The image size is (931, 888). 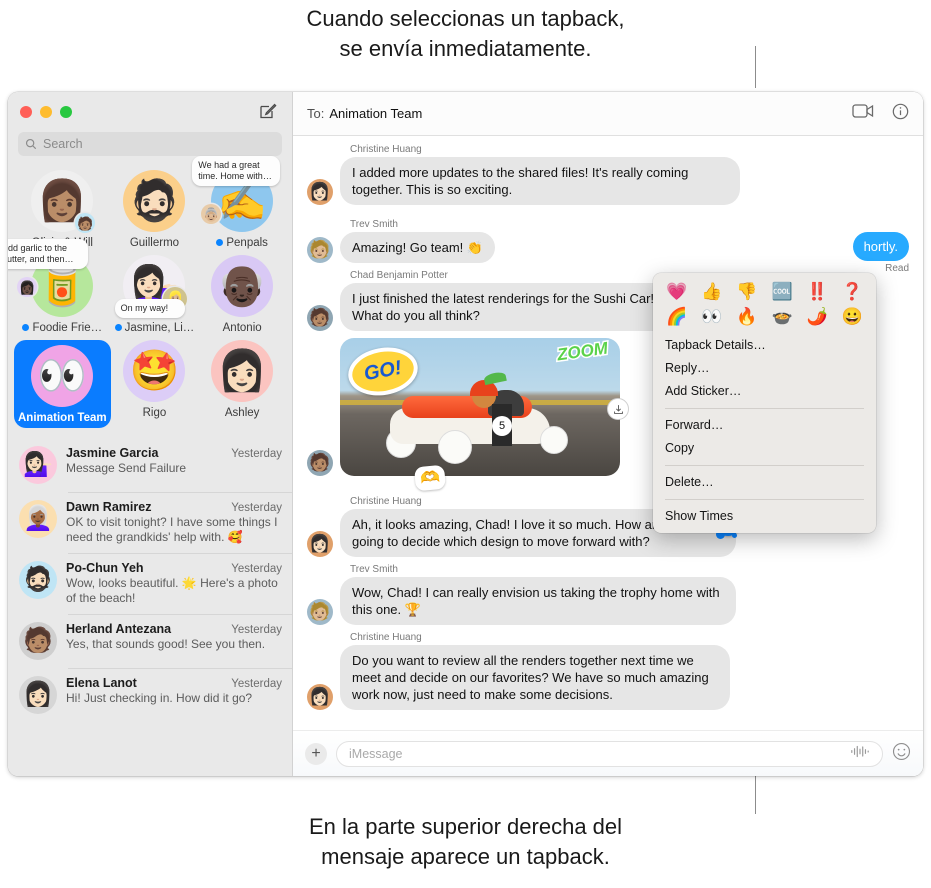 What do you see at coordinates (860, 754) in the screenshot?
I see `audio-waveform-icon` at bounding box center [860, 754].